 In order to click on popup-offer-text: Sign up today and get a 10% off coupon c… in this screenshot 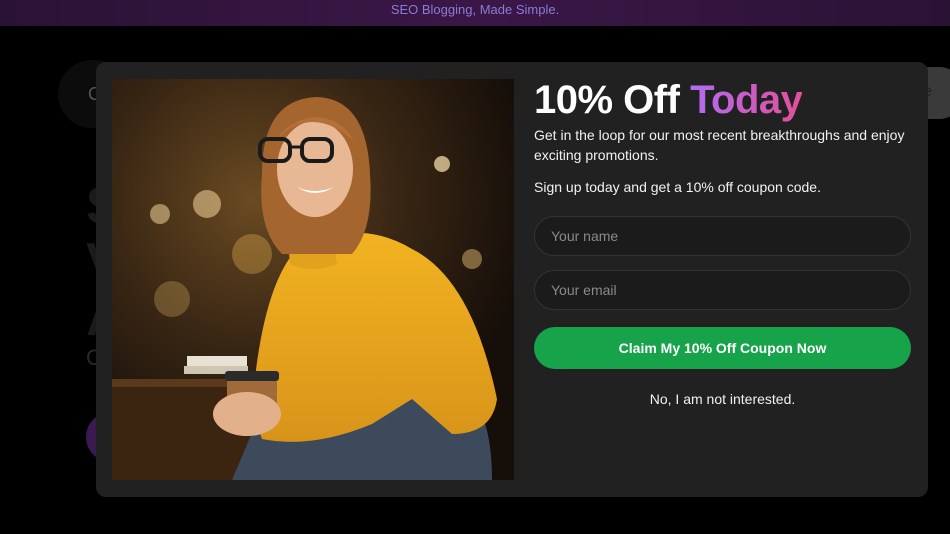, I will do `click(677, 187)`.